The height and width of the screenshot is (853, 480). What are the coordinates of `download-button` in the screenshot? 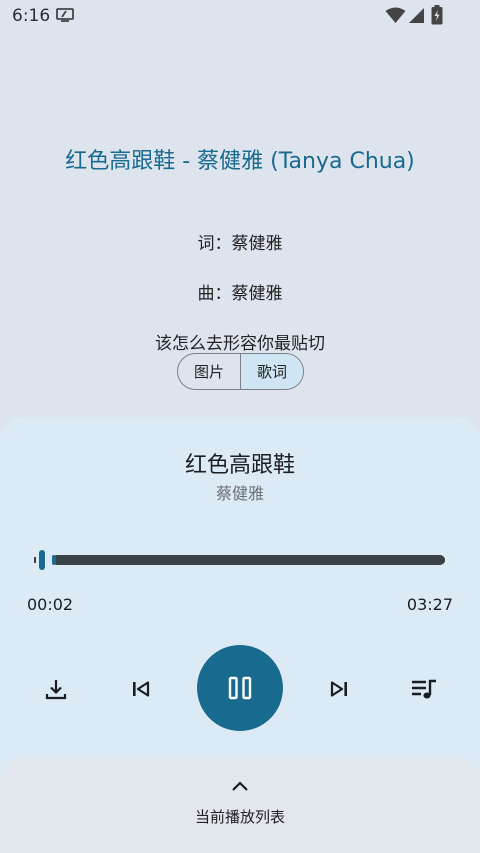 It's located at (56, 689).